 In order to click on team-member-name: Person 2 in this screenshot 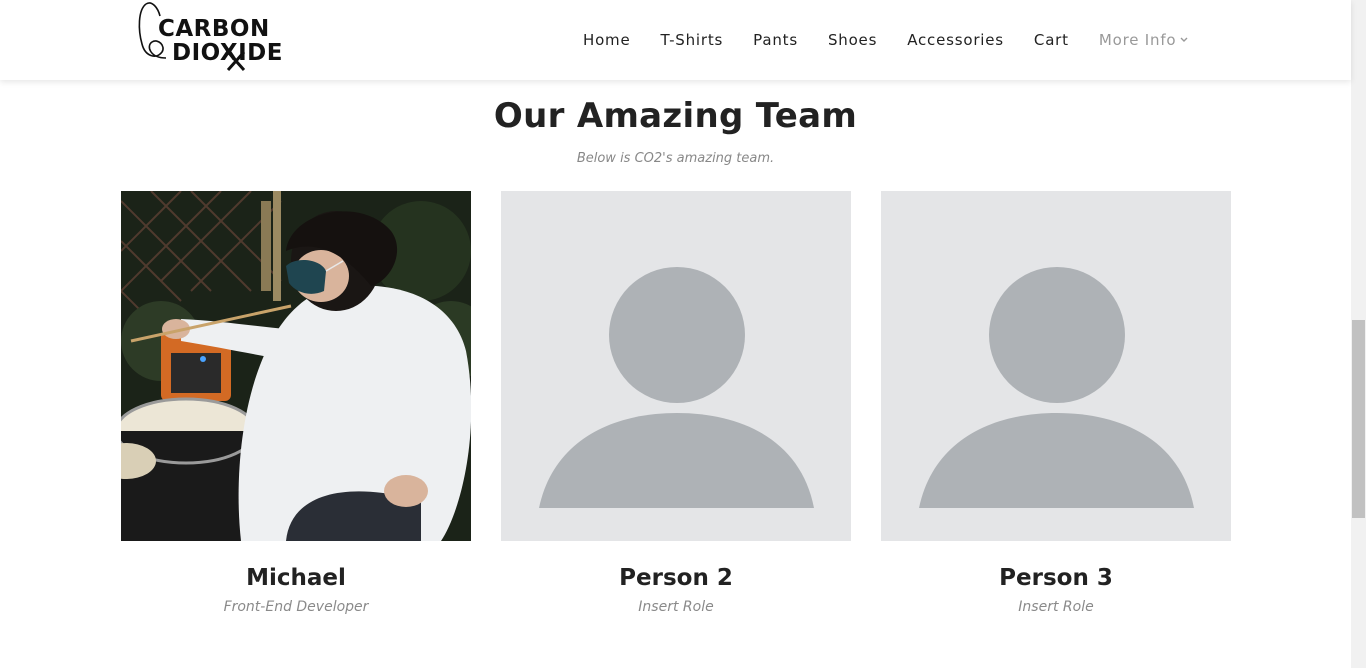, I will do `click(676, 578)`.